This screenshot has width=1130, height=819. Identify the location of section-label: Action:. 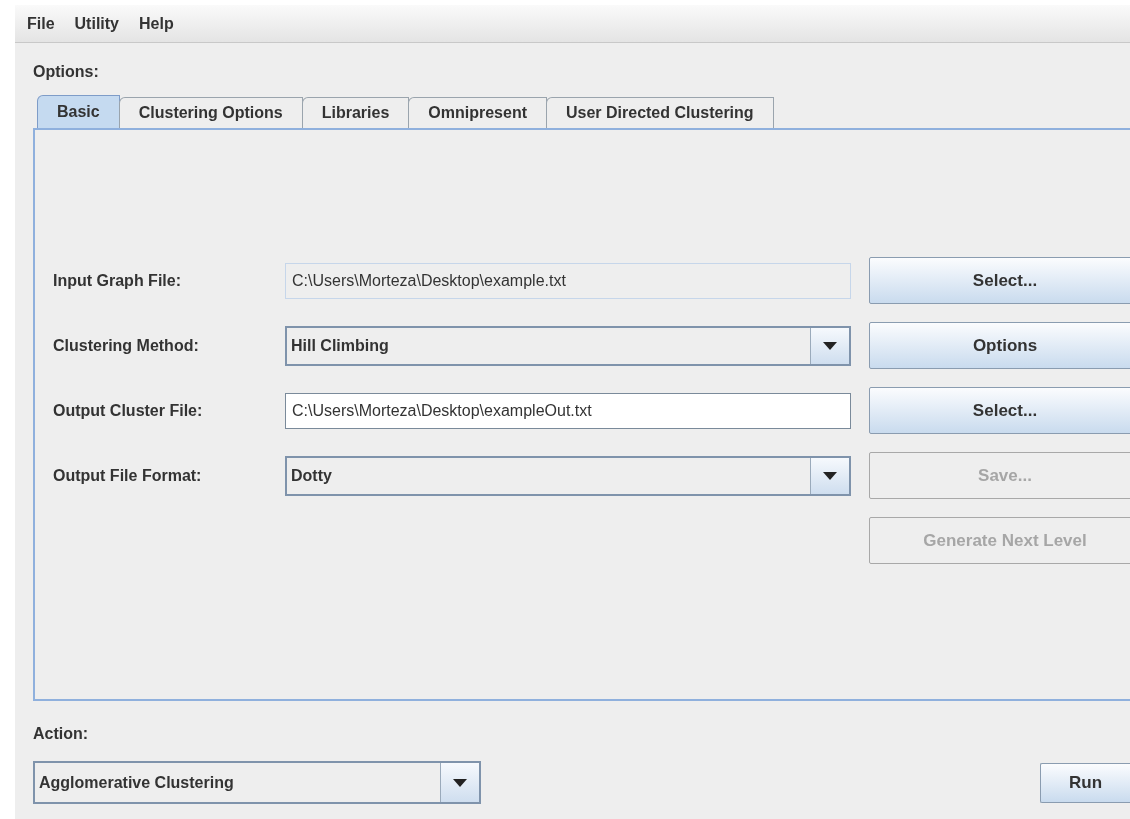
(61, 734).